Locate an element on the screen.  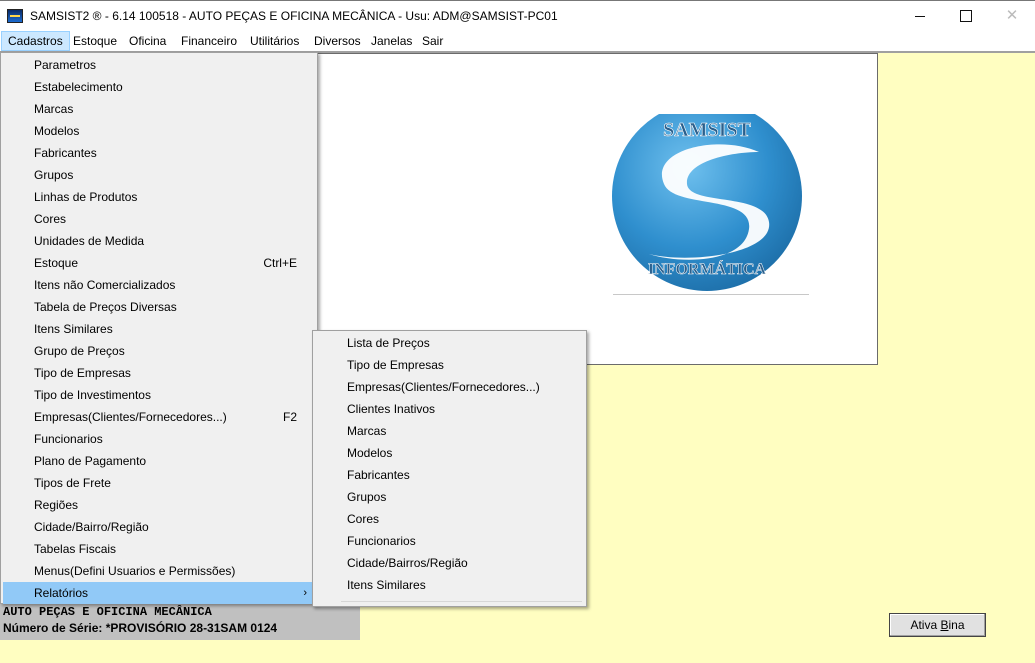
submenu-item-label: Clientes Inativos is located at coordinates (391, 409).